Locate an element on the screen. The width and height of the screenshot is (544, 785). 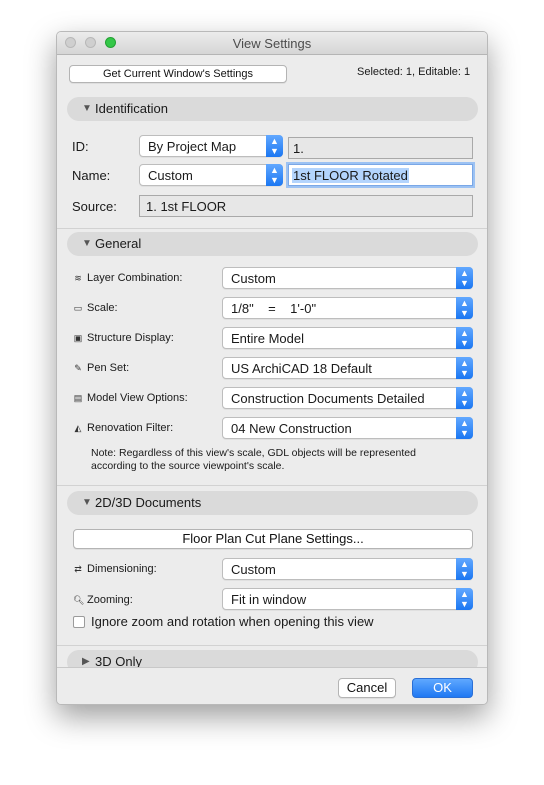
cancel-button: Cancel is located at coordinates (367, 688).